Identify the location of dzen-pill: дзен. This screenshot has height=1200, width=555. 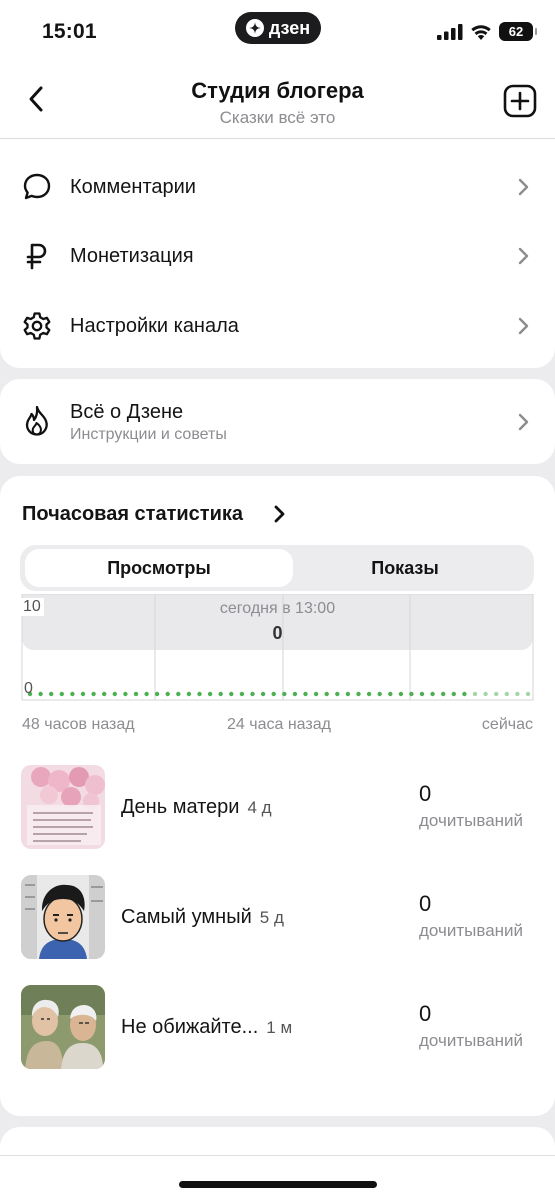
(278, 28).